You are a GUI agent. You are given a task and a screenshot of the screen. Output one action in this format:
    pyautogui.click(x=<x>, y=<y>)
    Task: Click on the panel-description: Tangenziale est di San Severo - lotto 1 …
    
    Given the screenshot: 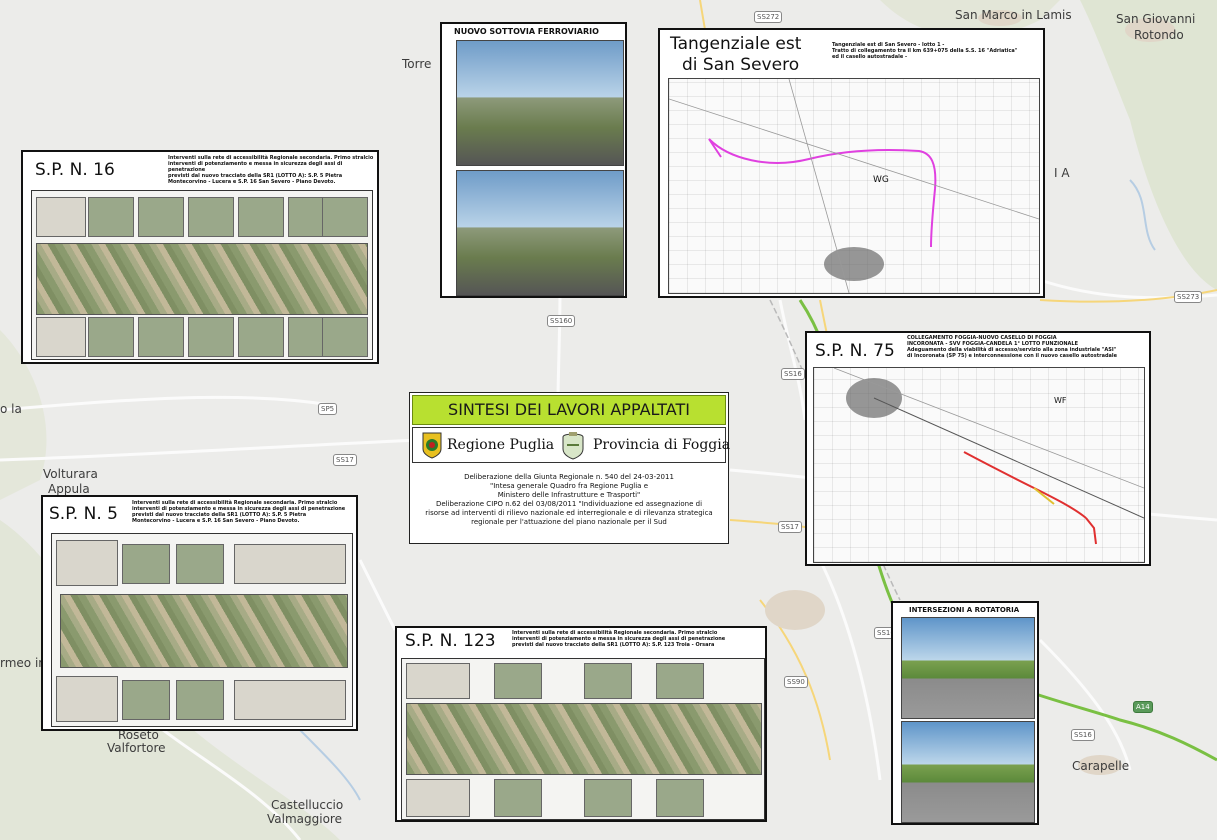 What is the action you would take?
    pyautogui.click(x=925, y=51)
    